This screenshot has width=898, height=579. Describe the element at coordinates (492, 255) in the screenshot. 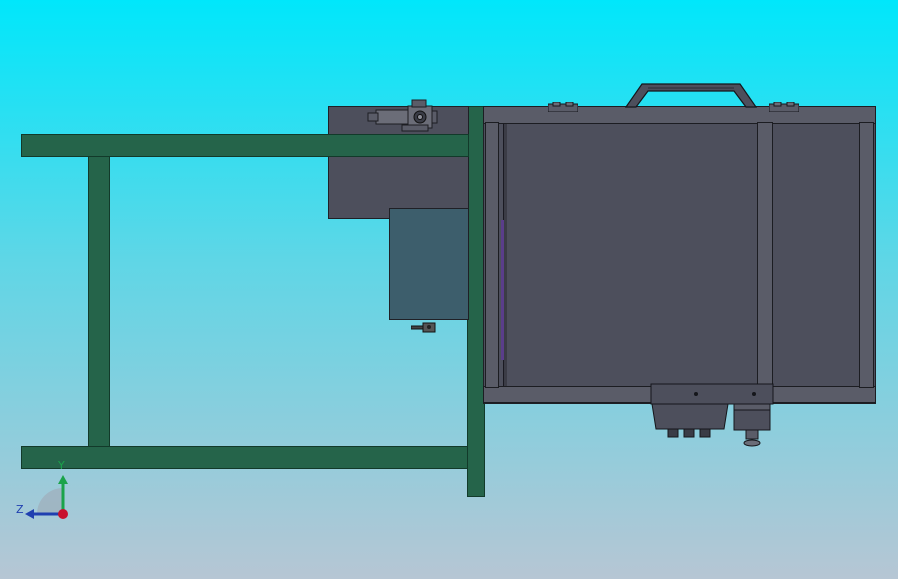

I see `enclosure-left-rail` at that location.